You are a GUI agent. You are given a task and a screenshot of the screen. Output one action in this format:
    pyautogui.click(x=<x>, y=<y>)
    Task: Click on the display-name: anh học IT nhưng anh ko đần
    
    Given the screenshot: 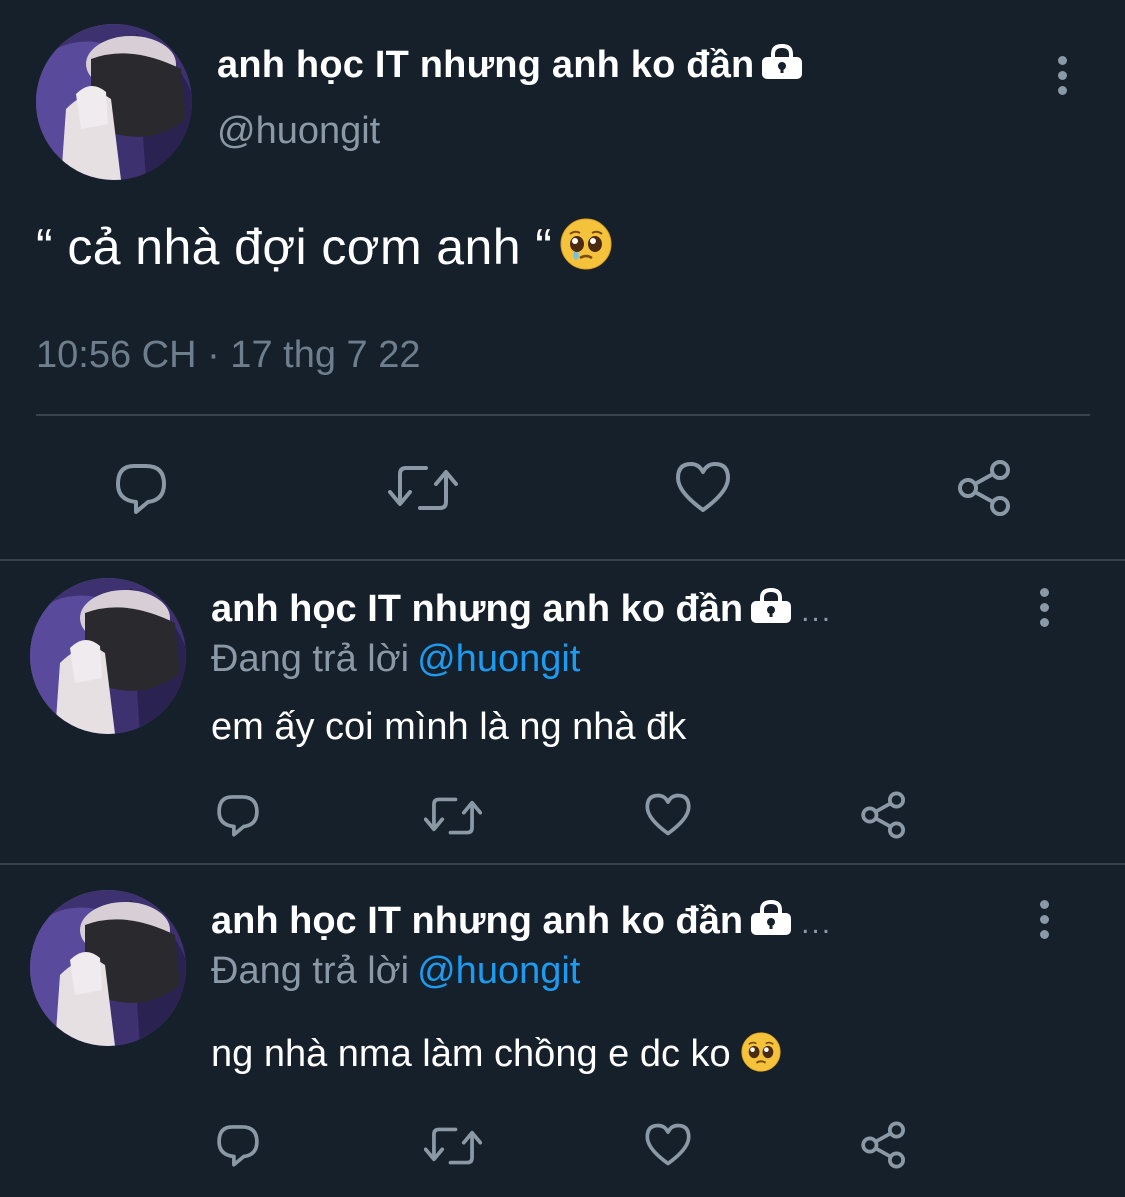 What is the action you would take?
    pyautogui.click(x=510, y=66)
    